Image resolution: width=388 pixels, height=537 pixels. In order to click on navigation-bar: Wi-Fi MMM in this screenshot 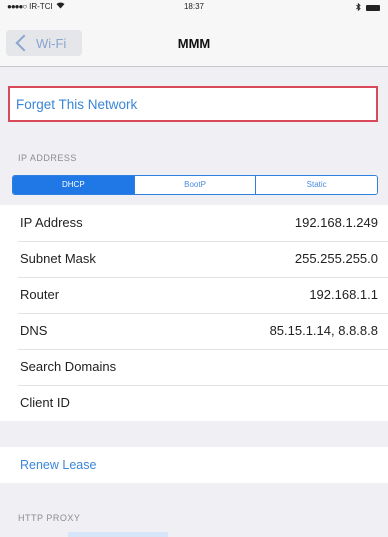, I will do `click(194, 44)`.